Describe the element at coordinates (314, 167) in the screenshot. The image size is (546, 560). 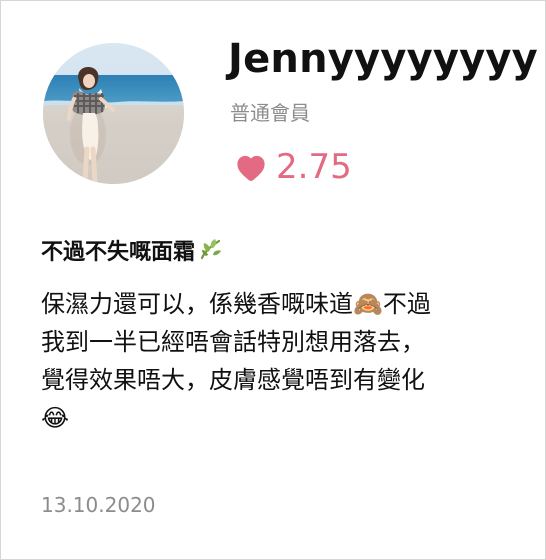
I see `rating-value: 2.75` at that location.